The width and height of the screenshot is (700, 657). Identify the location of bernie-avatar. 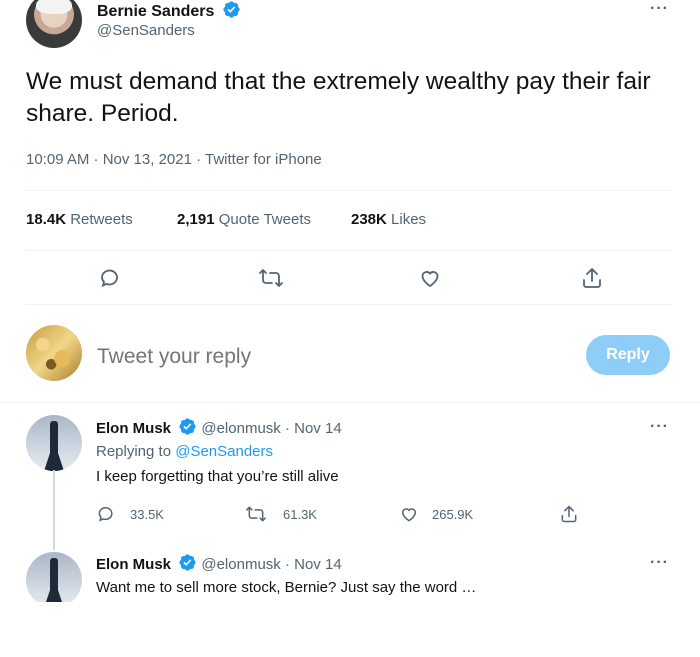
(54, 24).